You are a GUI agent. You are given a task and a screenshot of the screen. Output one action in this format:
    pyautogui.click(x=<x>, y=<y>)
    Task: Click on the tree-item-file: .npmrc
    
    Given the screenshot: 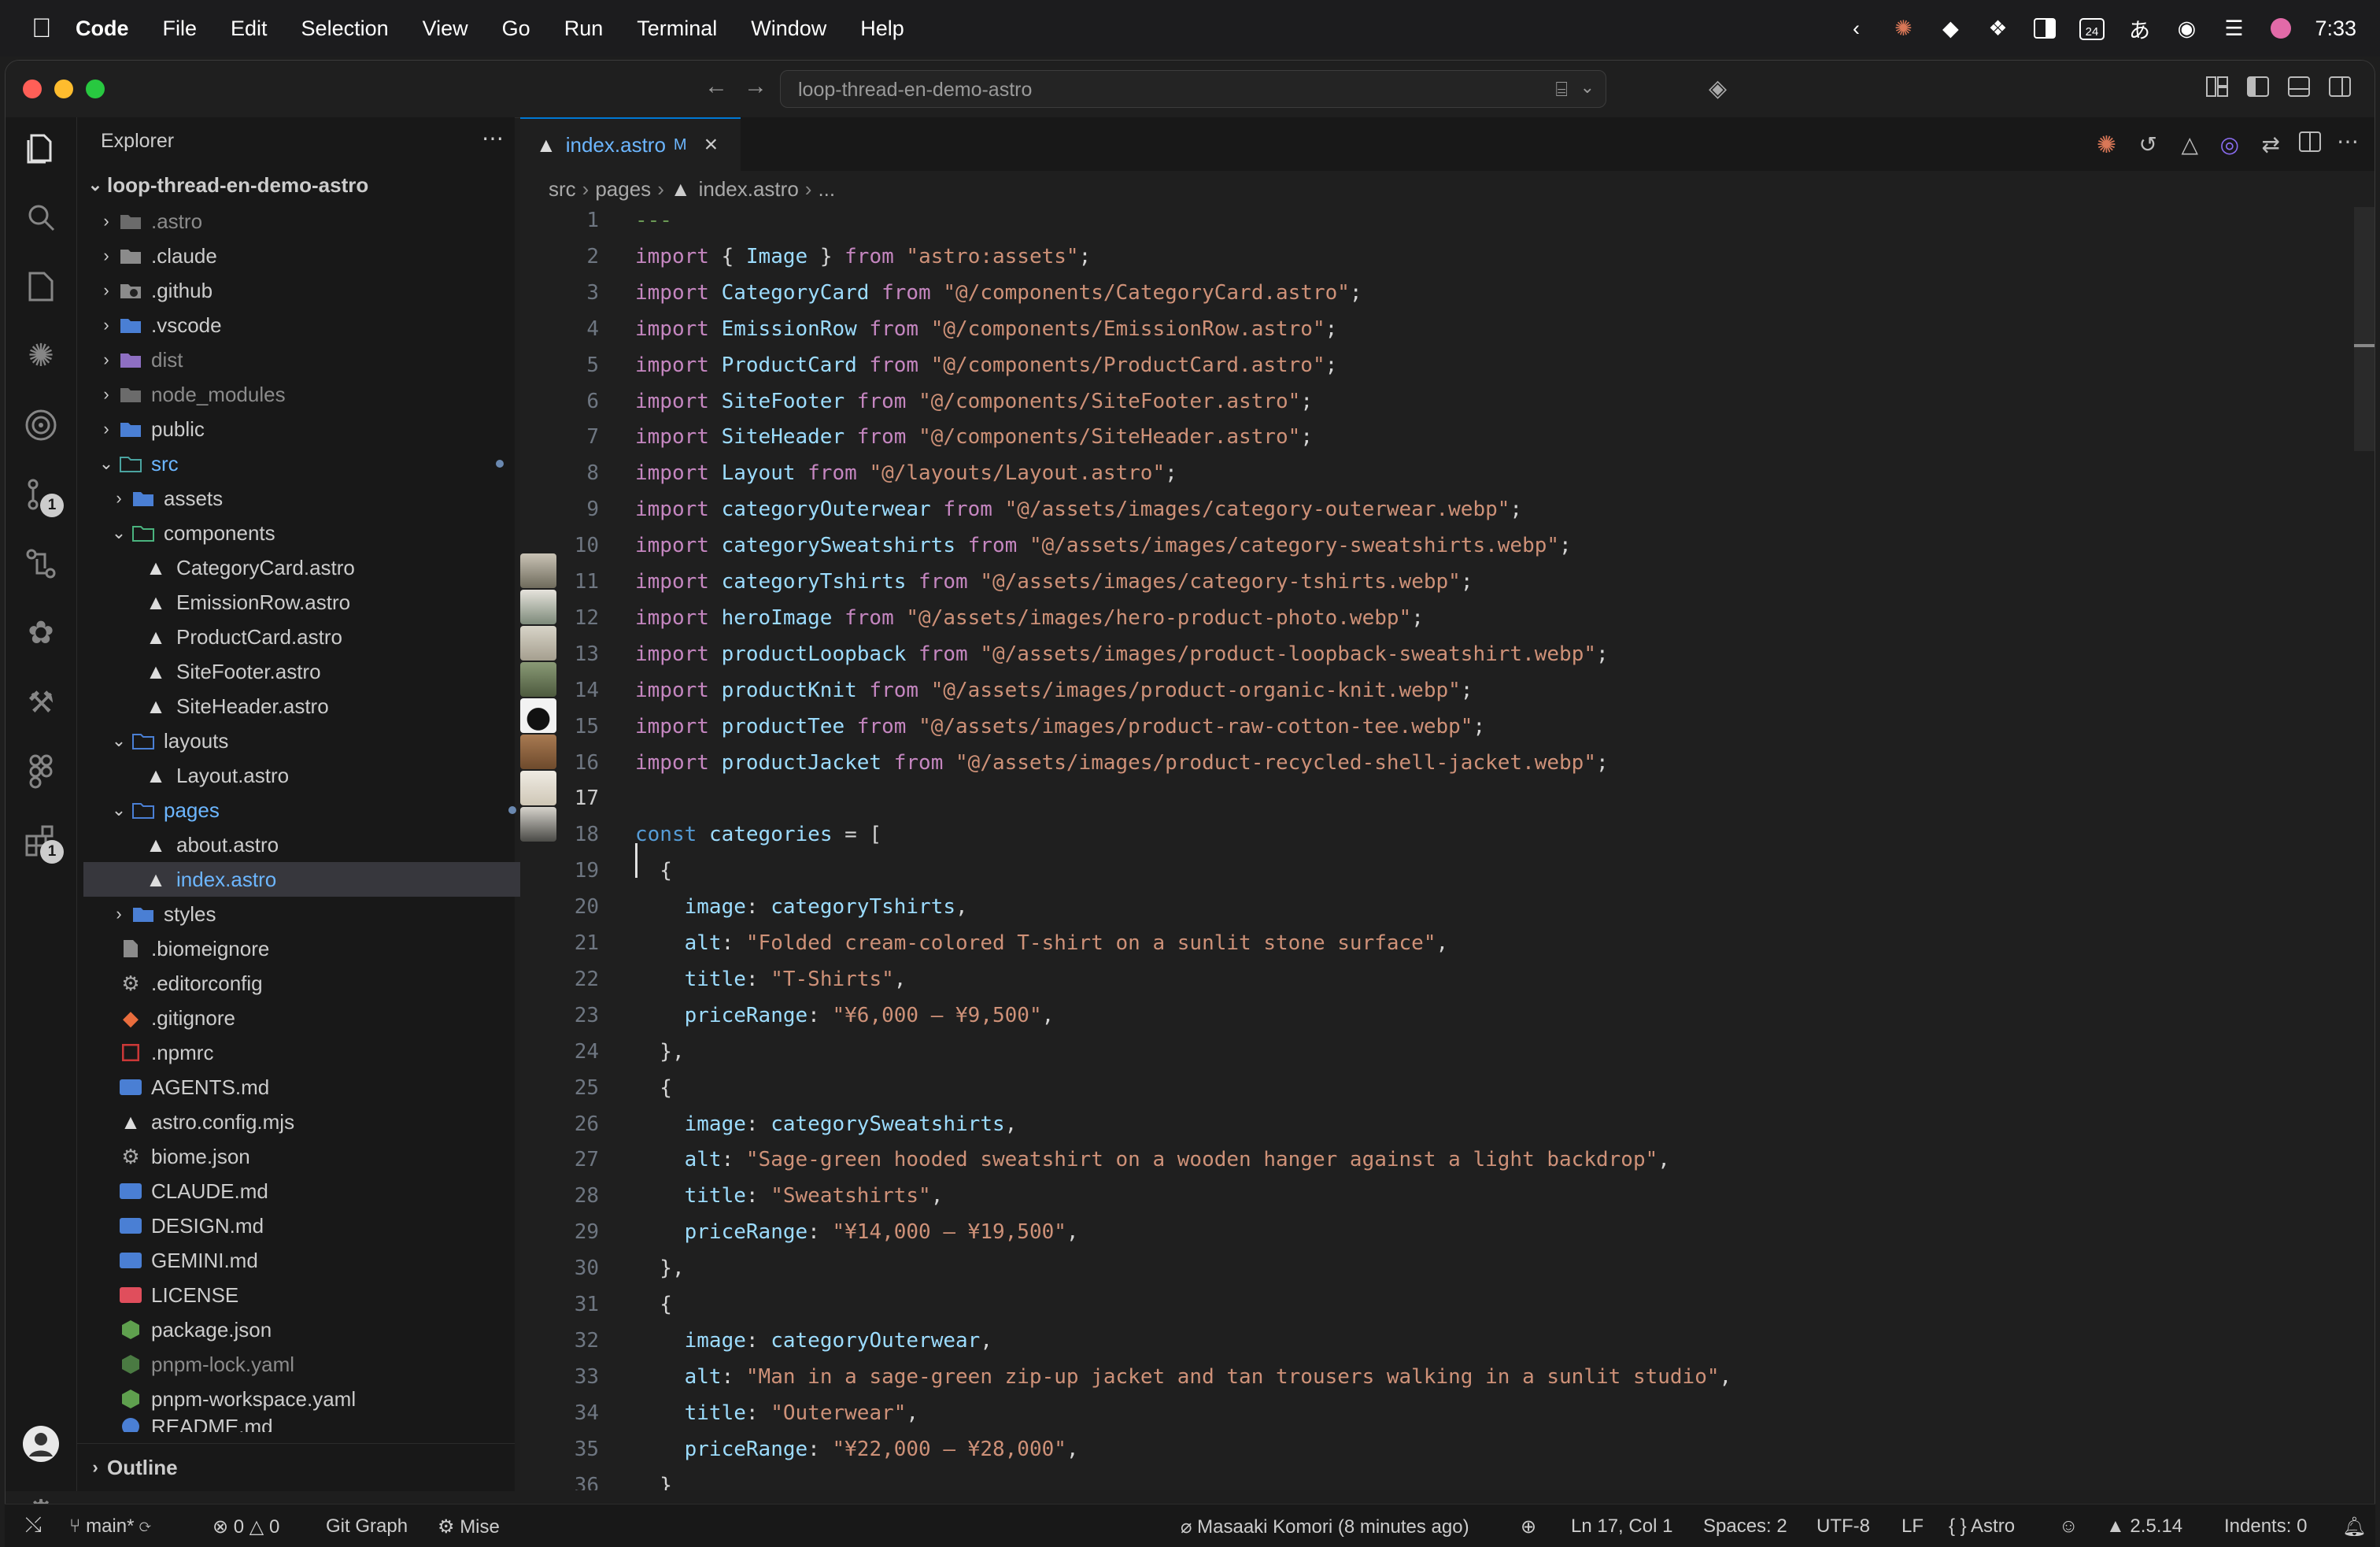 What is the action you would take?
    pyautogui.click(x=313, y=1052)
    